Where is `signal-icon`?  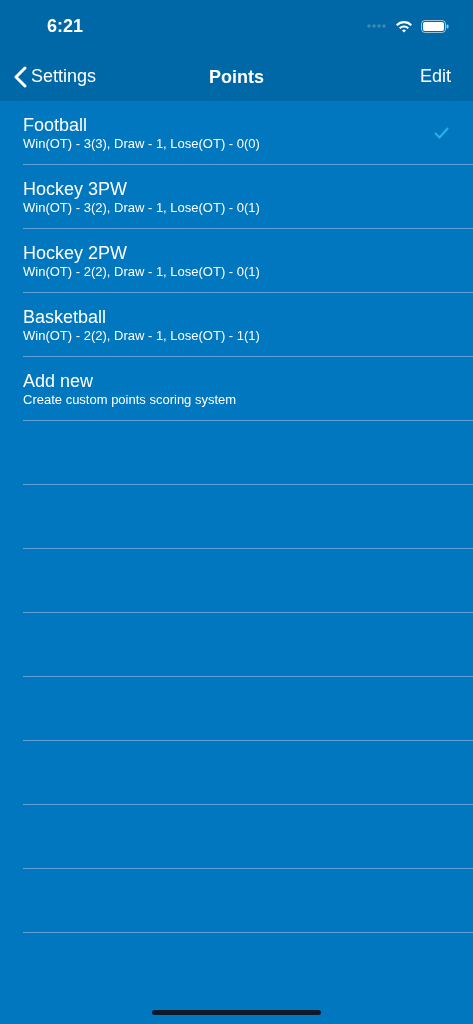
signal-icon is located at coordinates (377, 26).